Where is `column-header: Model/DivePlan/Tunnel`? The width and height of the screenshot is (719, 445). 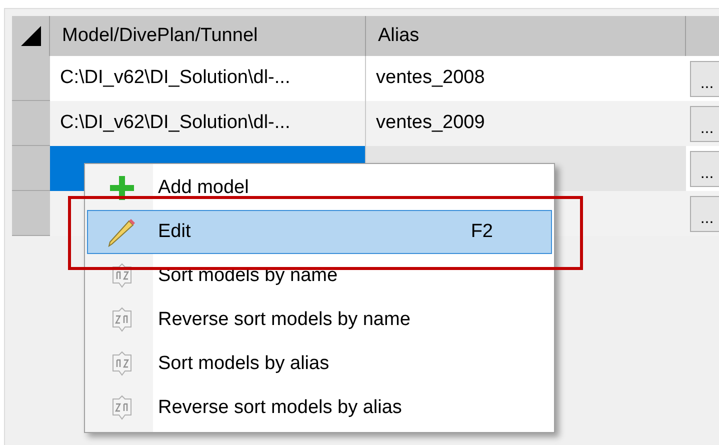
column-header: Model/DivePlan/Tunnel is located at coordinates (160, 36).